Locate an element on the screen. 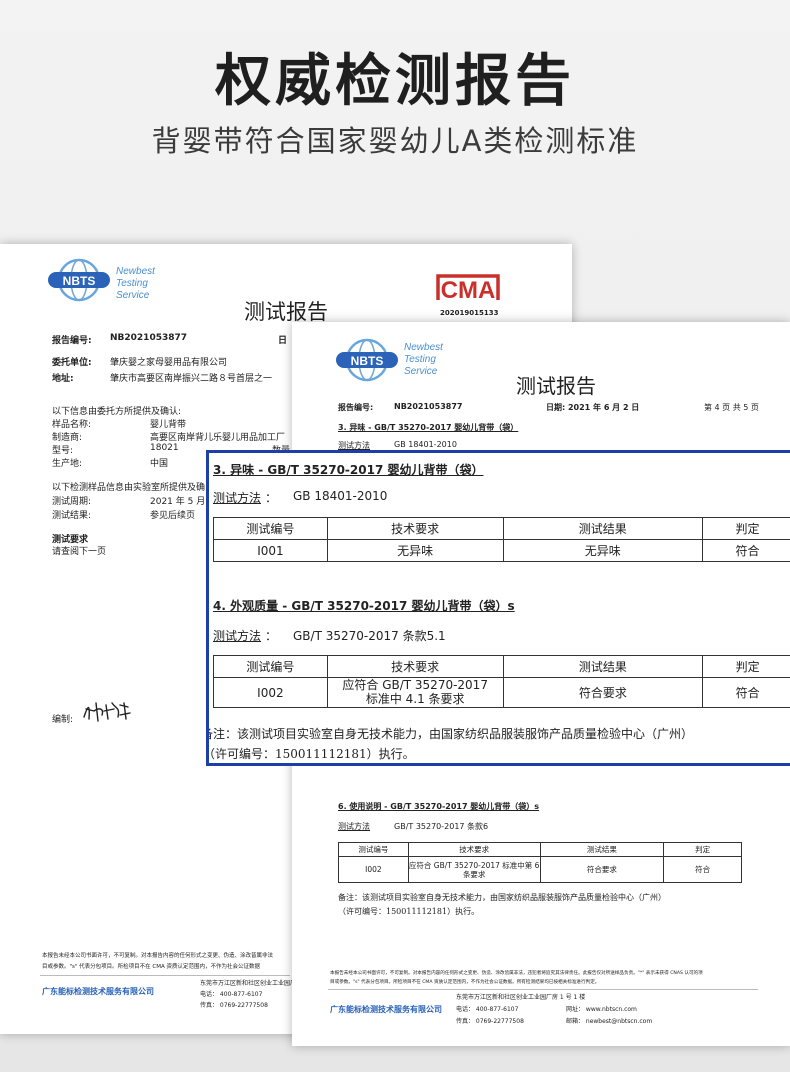  model-value: 18021 is located at coordinates (164, 448).